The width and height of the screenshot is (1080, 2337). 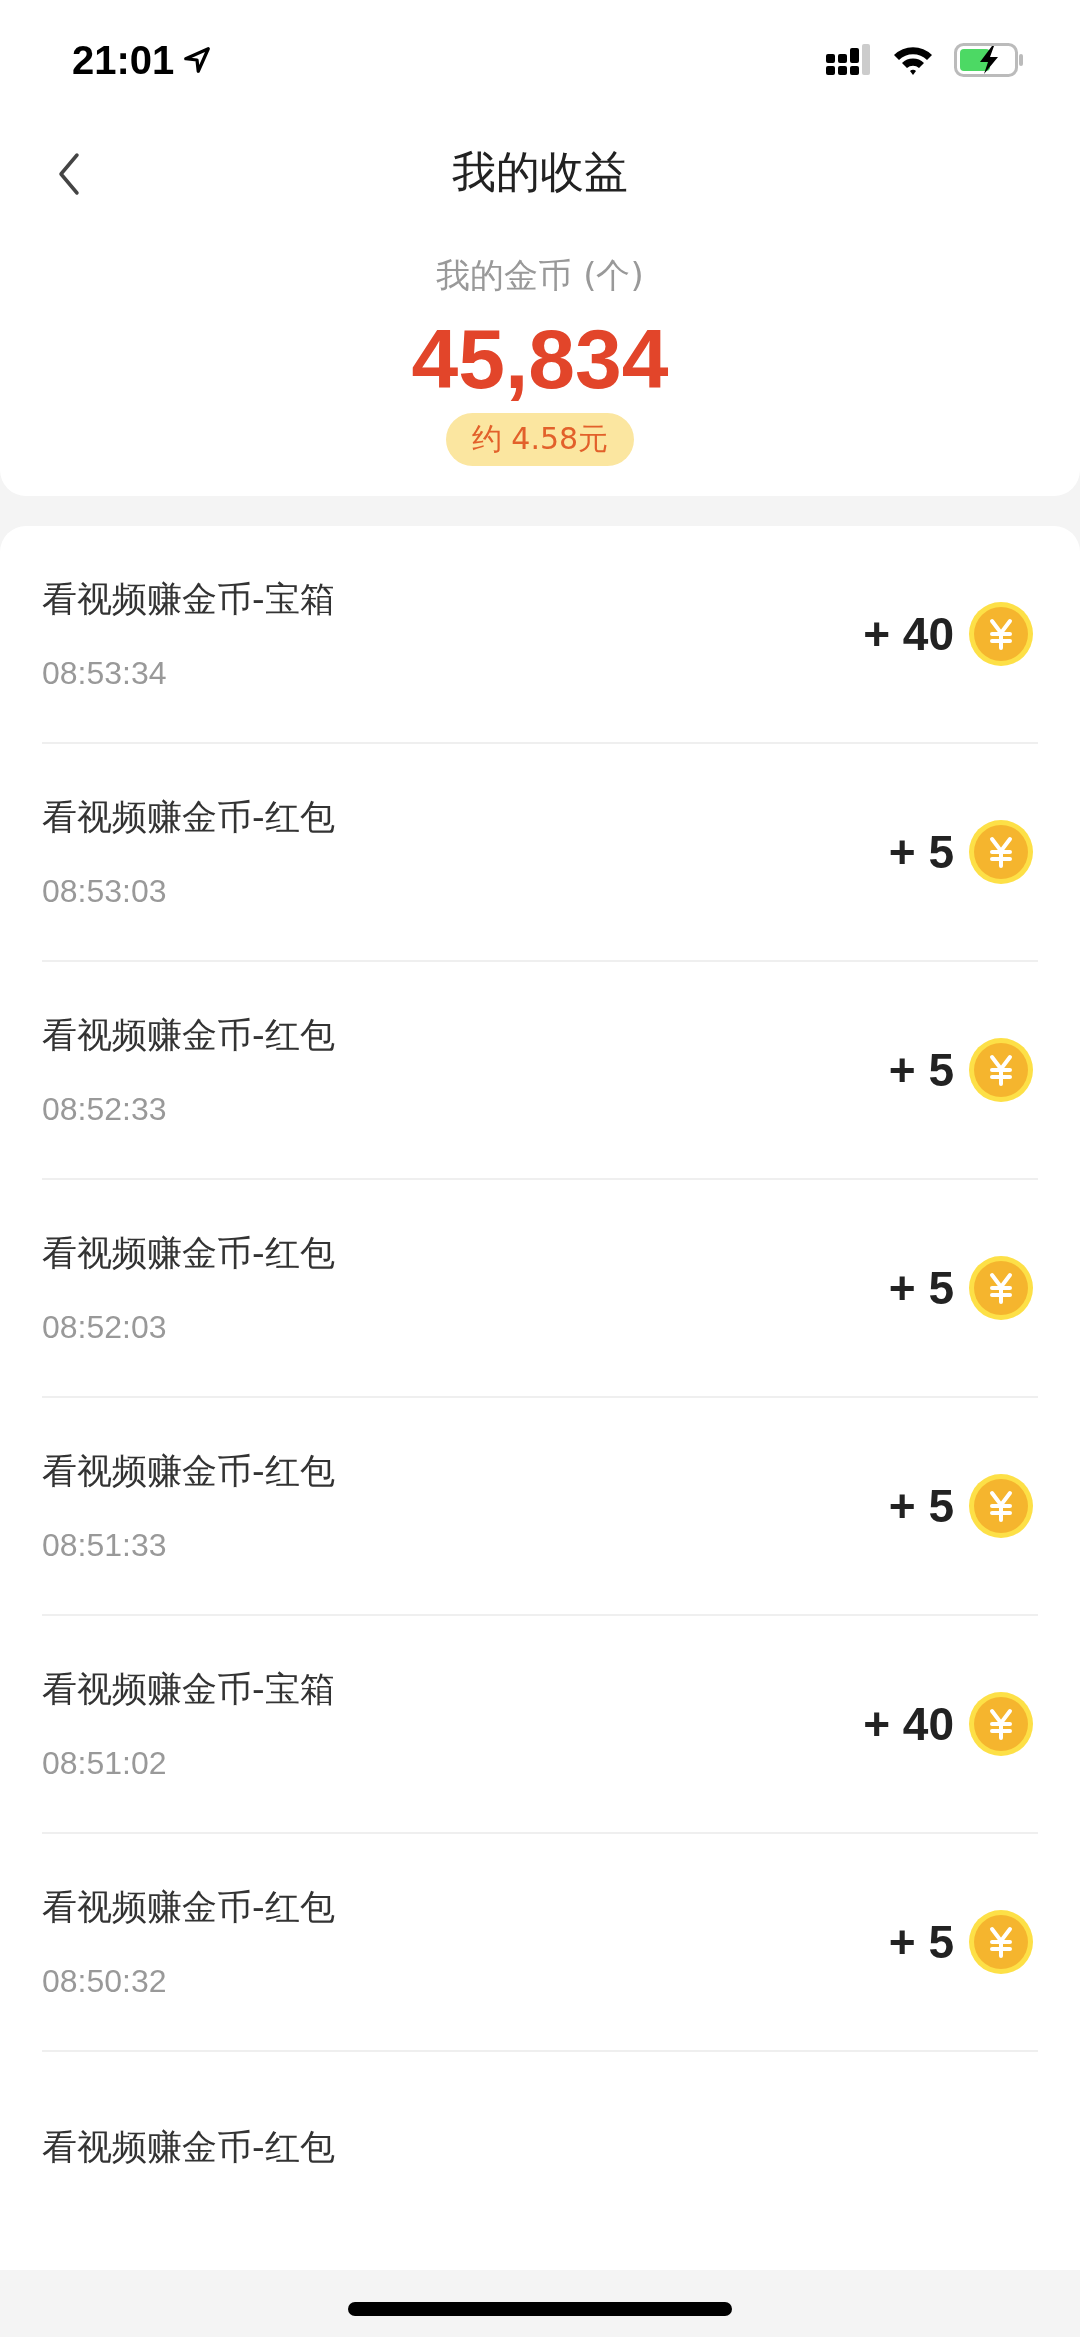 What do you see at coordinates (540, 172) in the screenshot?
I see `page-title: 我的收益` at bounding box center [540, 172].